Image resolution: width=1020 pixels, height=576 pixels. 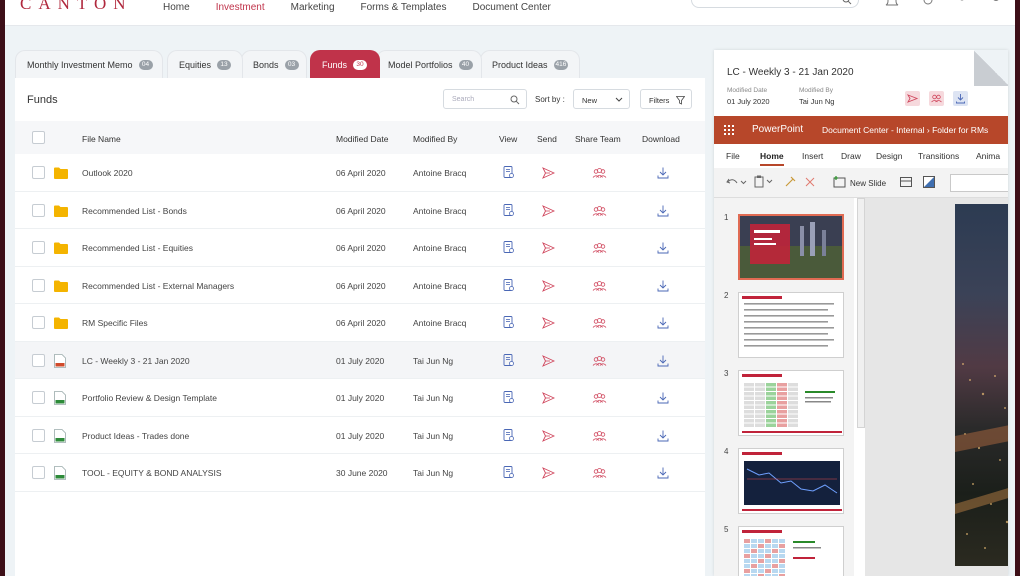 What do you see at coordinates (205, 64) in the screenshot?
I see `tab-equities: Equities 13` at bounding box center [205, 64].